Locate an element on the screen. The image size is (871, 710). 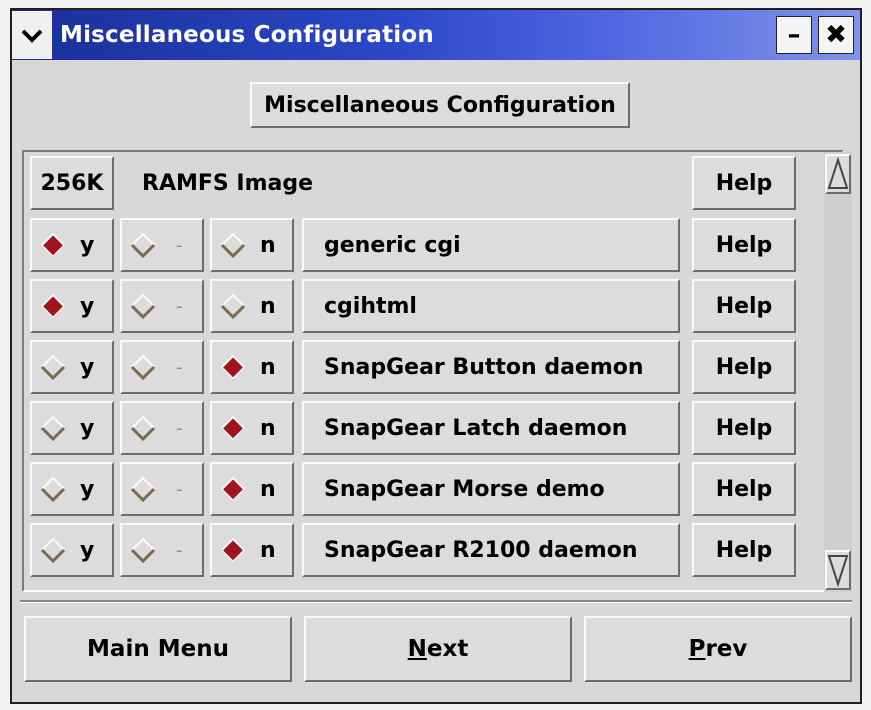
option-label: SnapGear Button daemon is located at coordinates (491, 367).